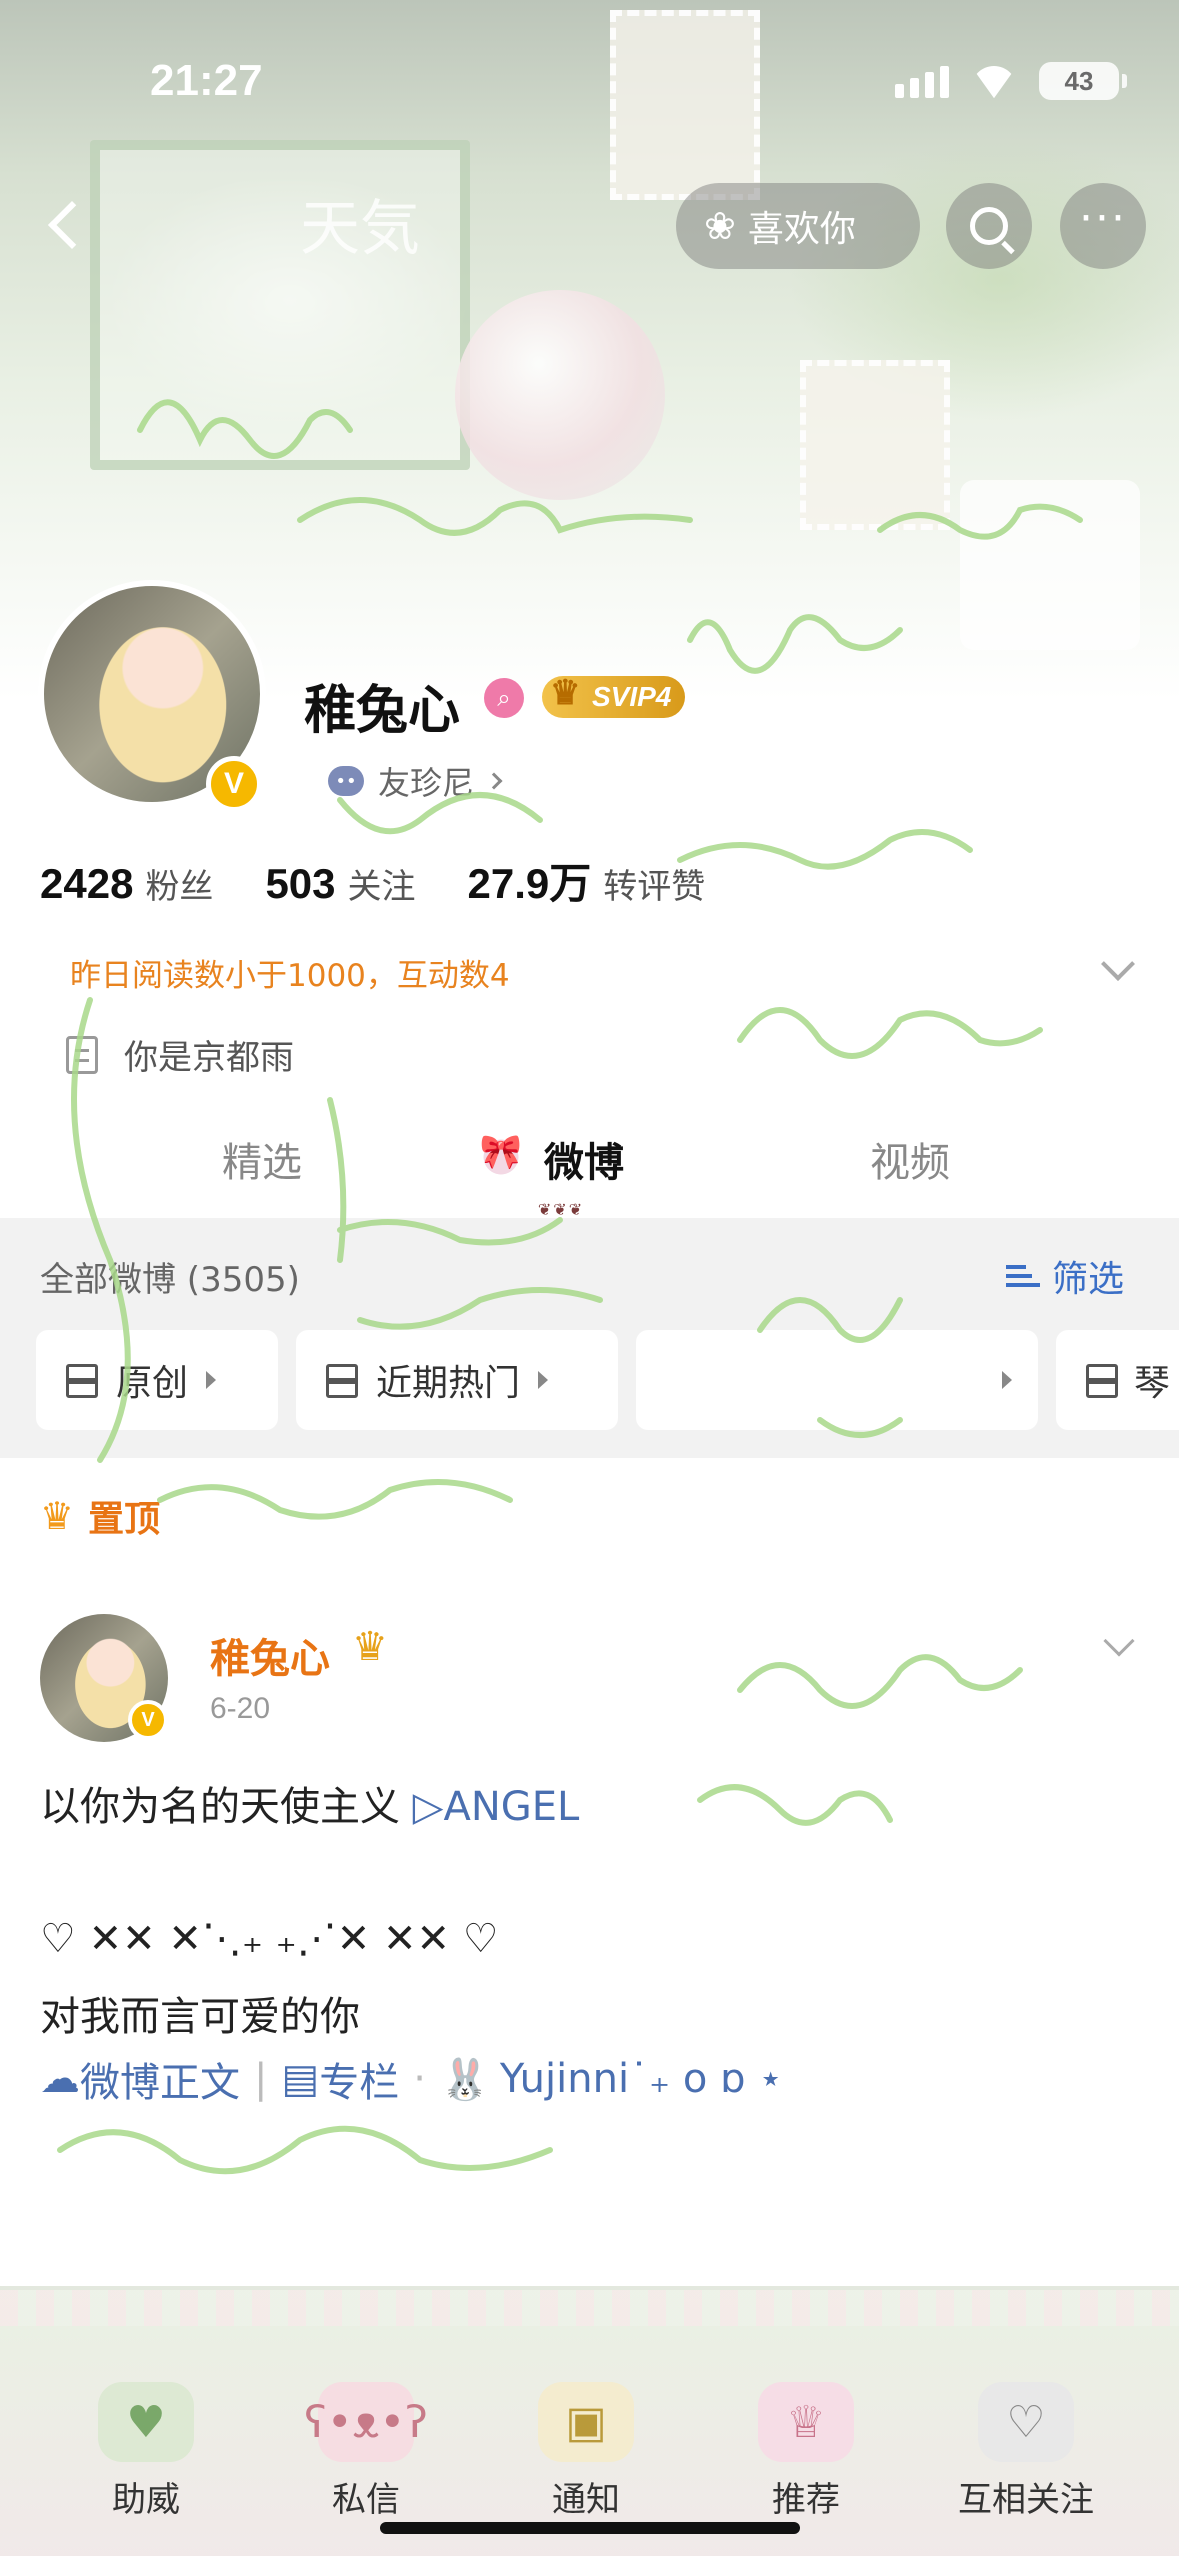 The width and height of the screenshot is (1179, 2556). Describe the element at coordinates (170, 1280) in the screenshot. I see `all-posts-count: 全部微博 (3505)` at that location.